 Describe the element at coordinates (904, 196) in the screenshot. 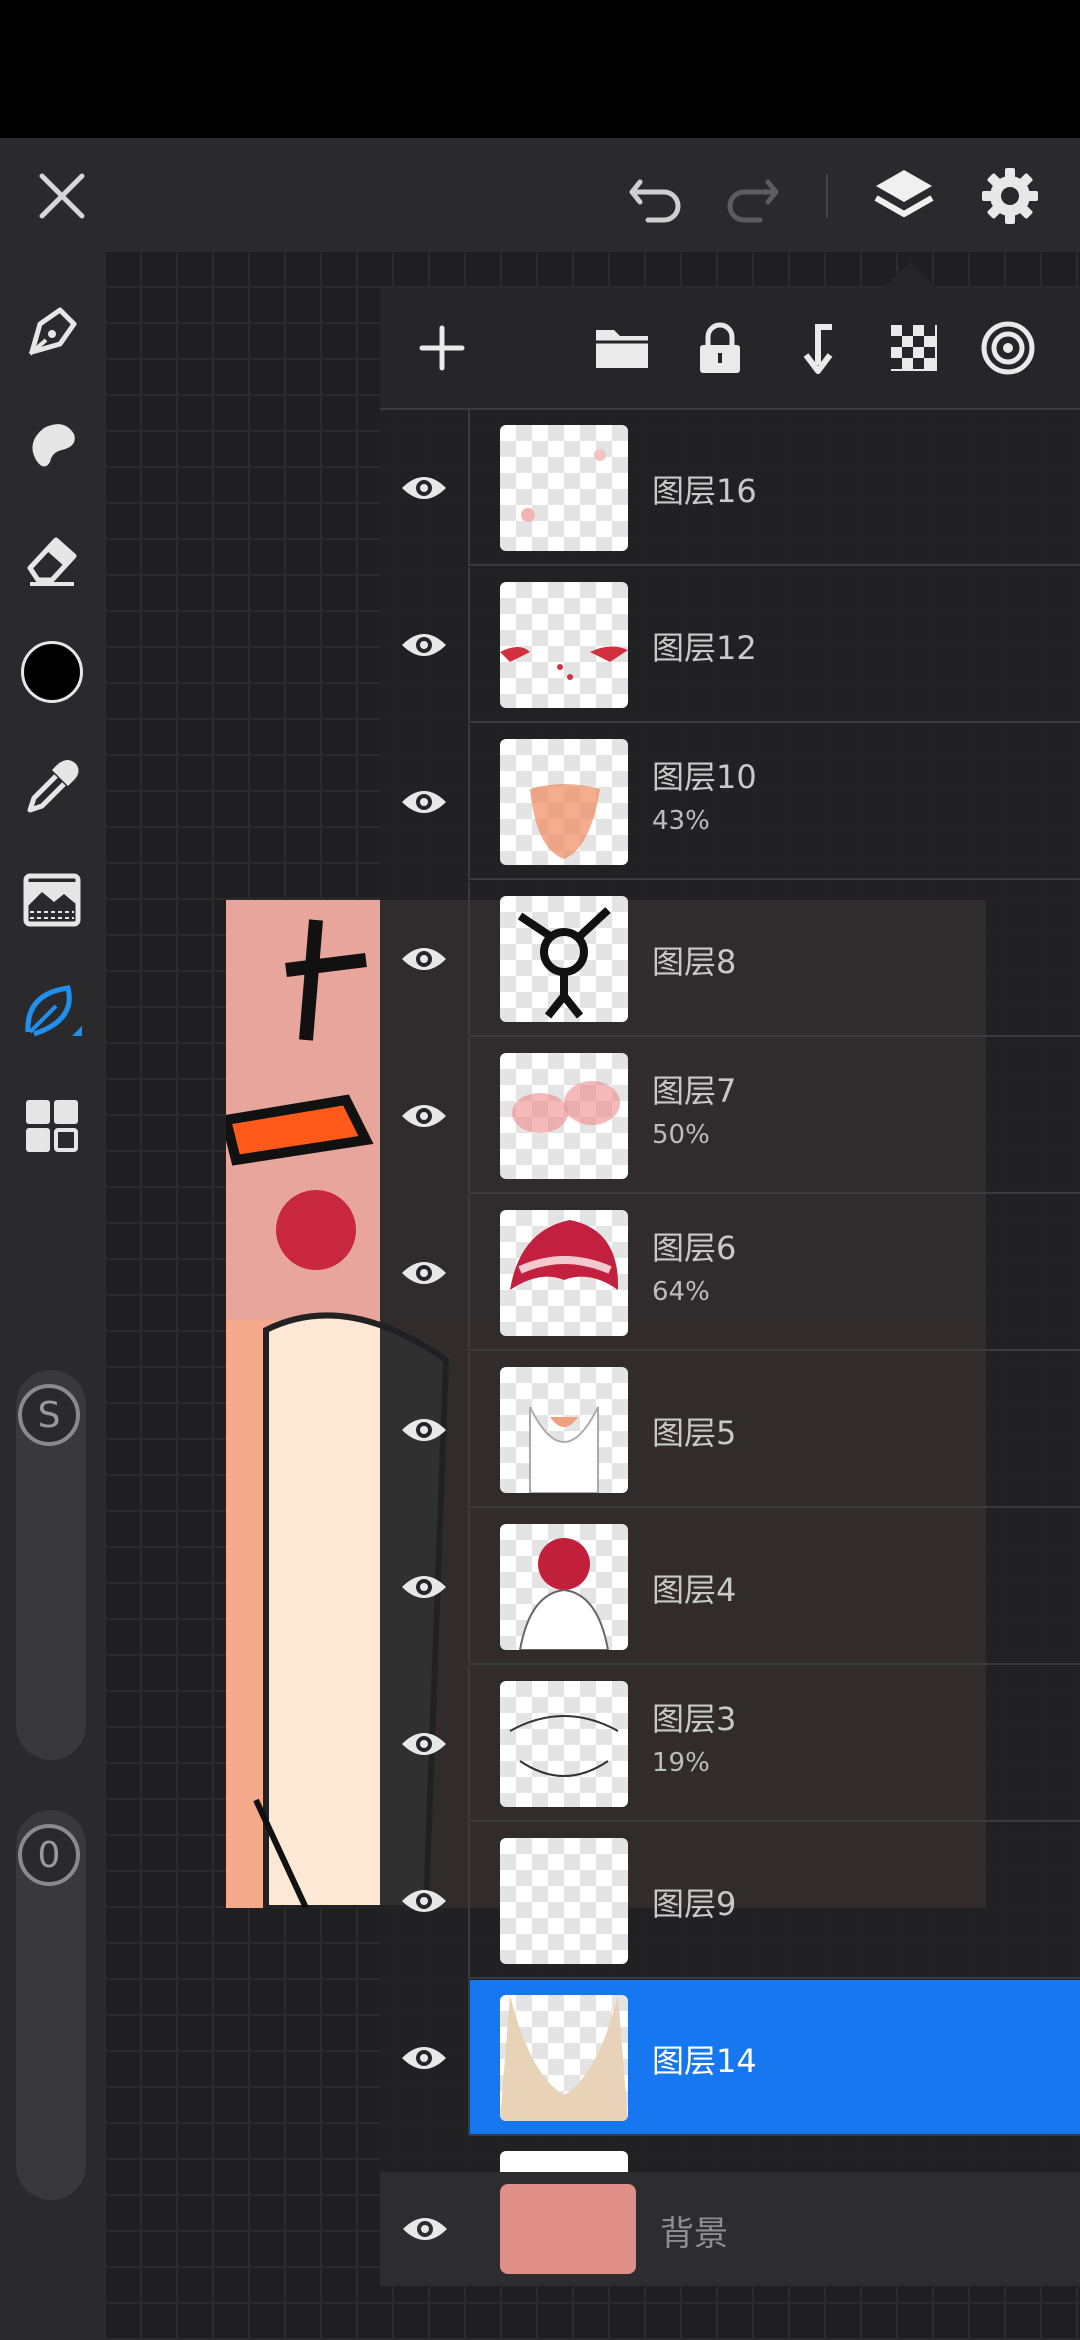

I see `layers-icon` at that location.